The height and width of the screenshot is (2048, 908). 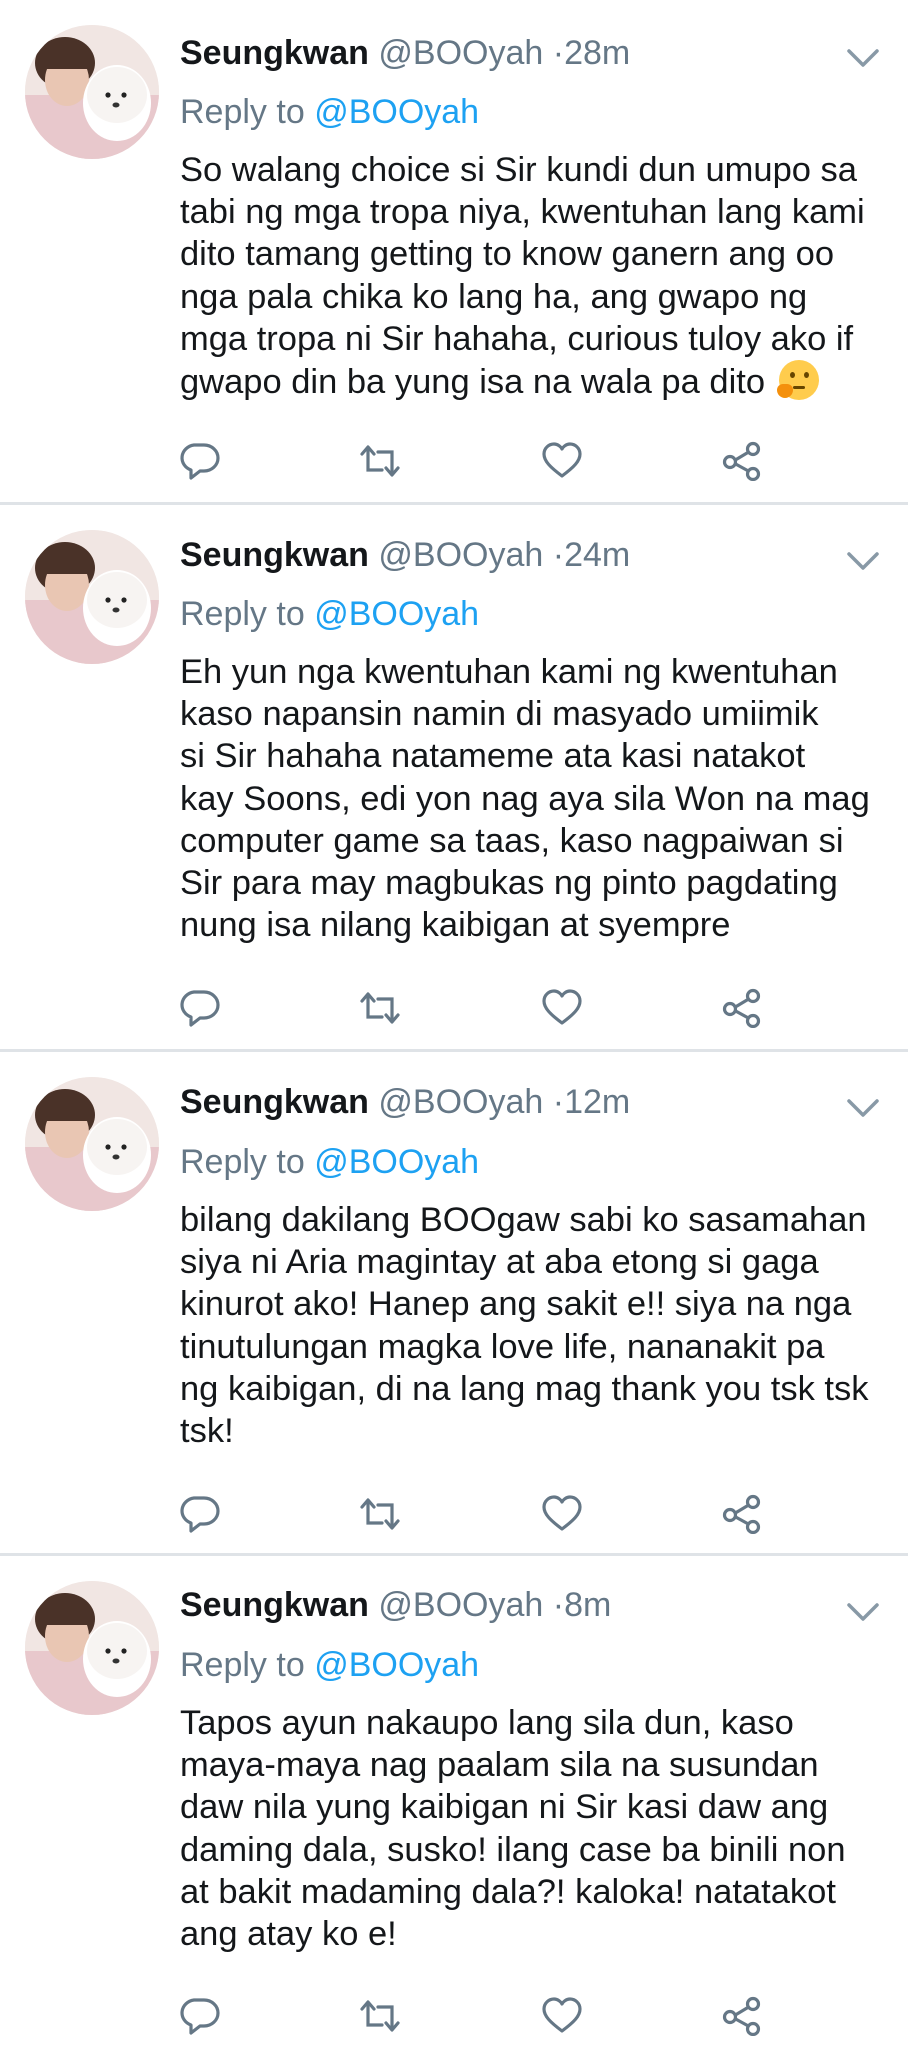 What do you see at coordinates (512, 840) in the screenshot?
I see `text-line: computer game sa taas, kaso nagpaiwan si` at bounding box center [512, 840].